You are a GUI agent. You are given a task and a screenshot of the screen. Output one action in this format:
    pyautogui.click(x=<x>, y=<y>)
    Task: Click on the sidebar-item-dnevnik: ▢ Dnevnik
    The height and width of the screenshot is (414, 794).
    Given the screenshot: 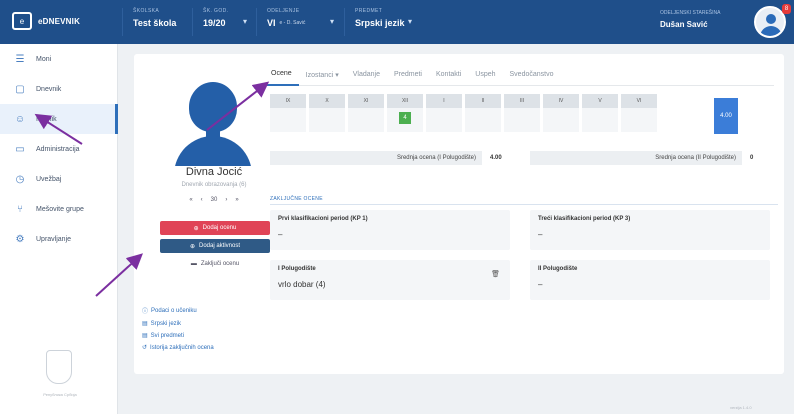 What is the action you would take?
    pyautogui.click(x=59, y=89)
    